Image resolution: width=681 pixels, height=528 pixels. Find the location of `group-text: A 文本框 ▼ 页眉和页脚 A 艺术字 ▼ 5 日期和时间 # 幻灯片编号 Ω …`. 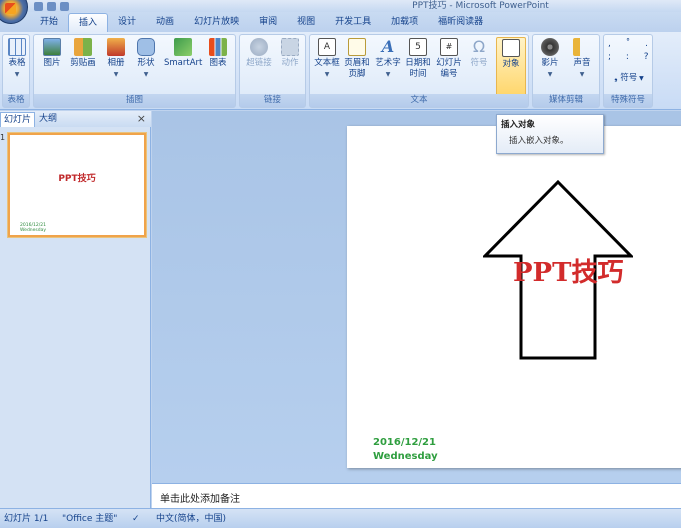

group-text: A 文本框 ▼ 页眉和页脚 A 艺术字 ▼ 5 日期和时间 # 幻灯片编号 Ω … is located at coordinates (419, 71).